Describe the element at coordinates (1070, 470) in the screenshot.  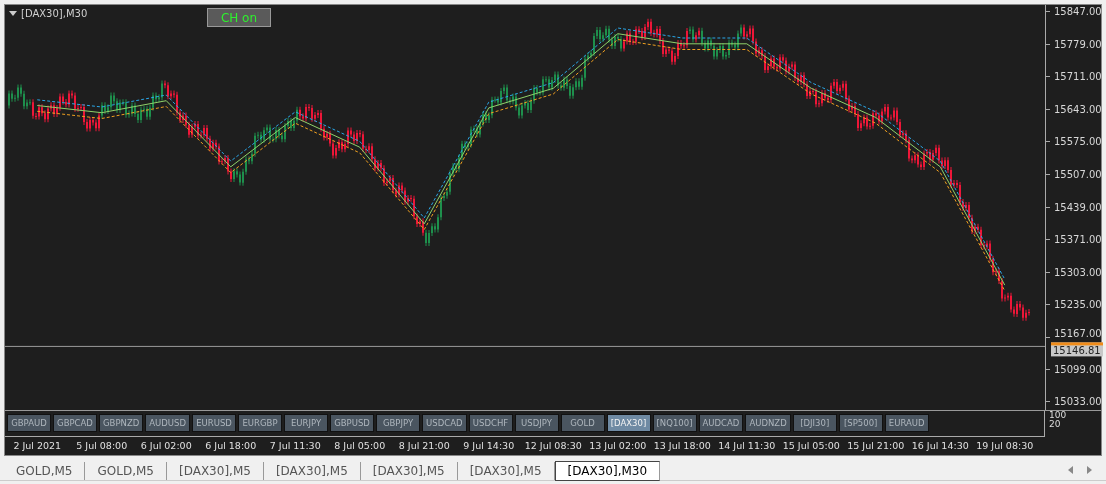
I see `scroll-left-icon` at that location.